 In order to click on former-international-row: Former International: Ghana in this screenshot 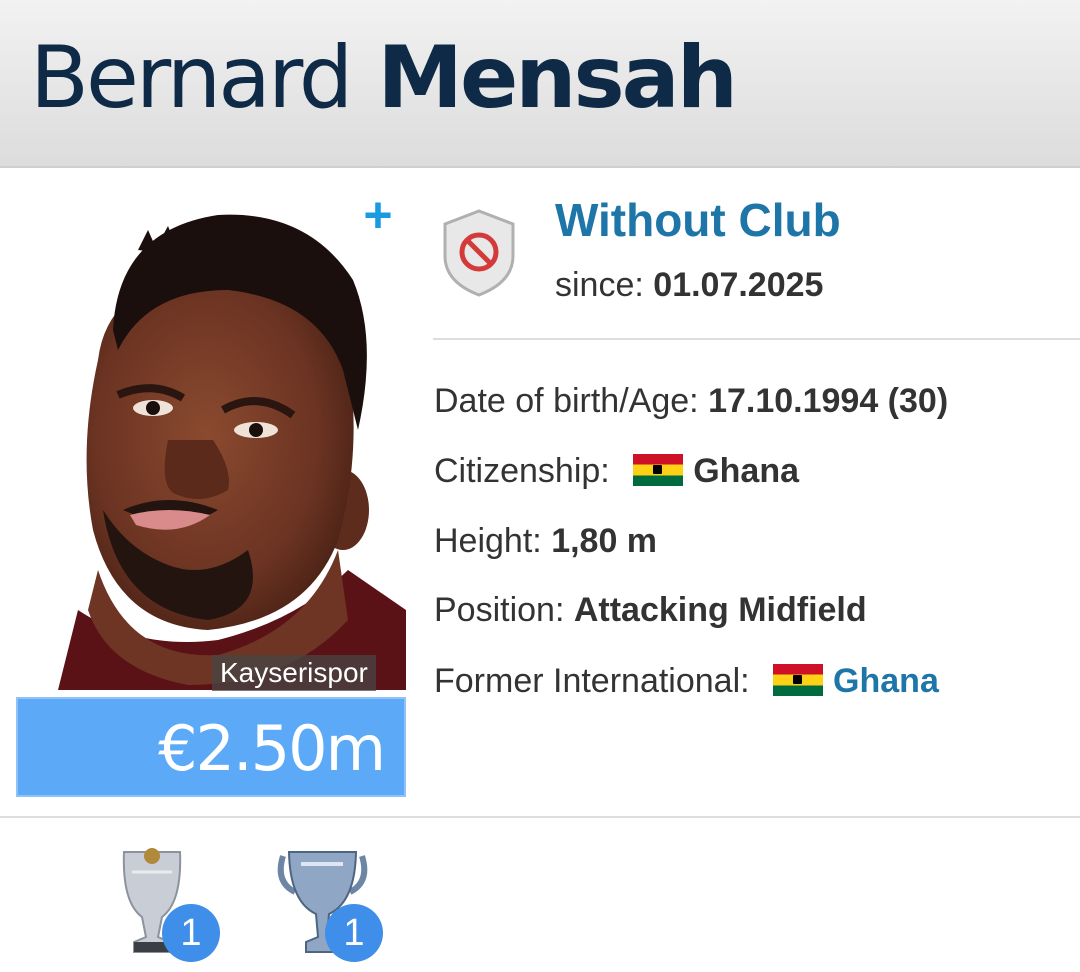, I will do `click(686, 681)`.